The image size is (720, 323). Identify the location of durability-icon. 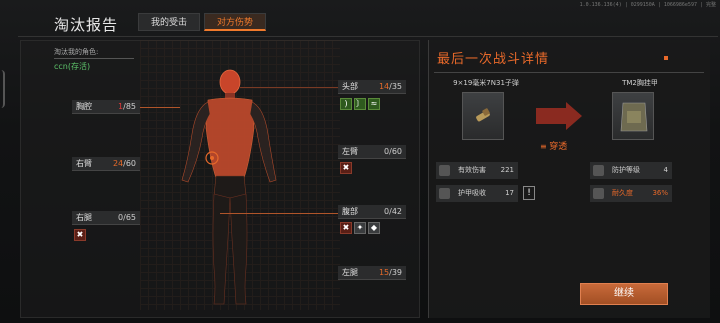
(598, 193).